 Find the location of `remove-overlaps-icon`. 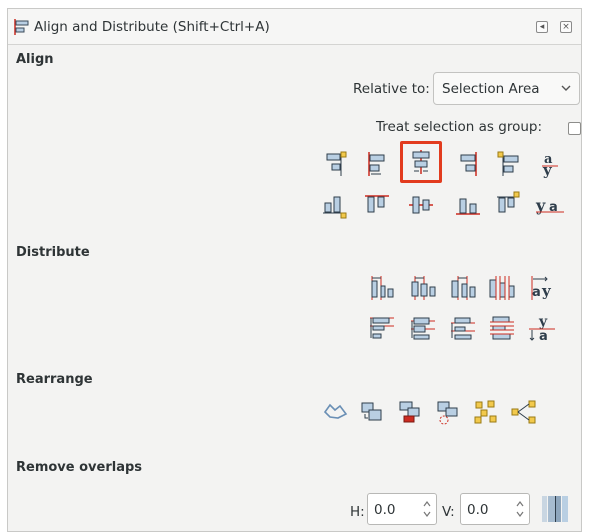

remove-overlaps-icon is located at coordinates (556, 509).